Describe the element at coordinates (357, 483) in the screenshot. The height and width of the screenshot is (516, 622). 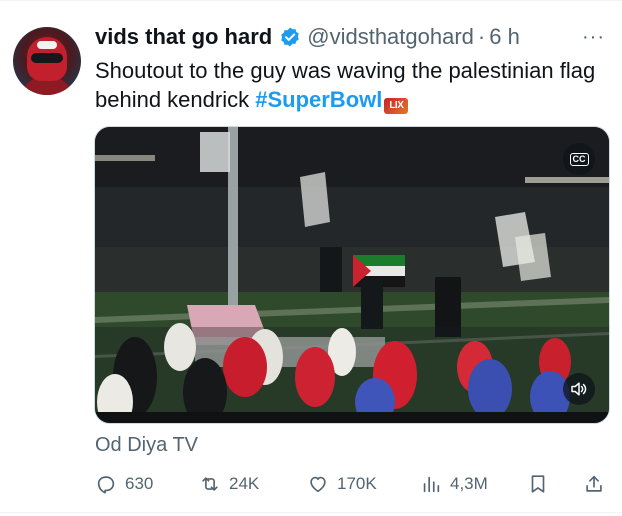
I see `like-count: 170K` at that location.